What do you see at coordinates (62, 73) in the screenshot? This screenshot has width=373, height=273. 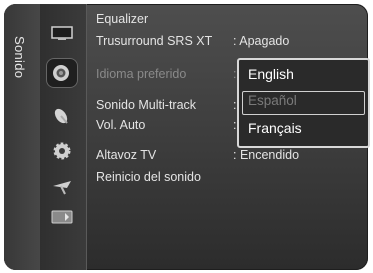 I see `speaker-icon` at bounding box center [62, 73].